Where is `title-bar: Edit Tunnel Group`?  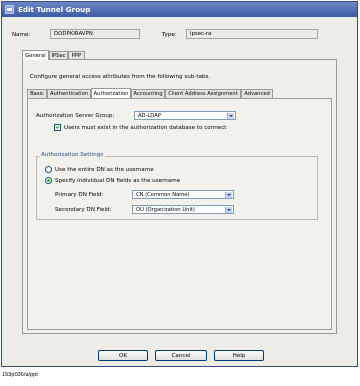
title-bar: Edit Tunnel Group is located at coordinates (179, 9).